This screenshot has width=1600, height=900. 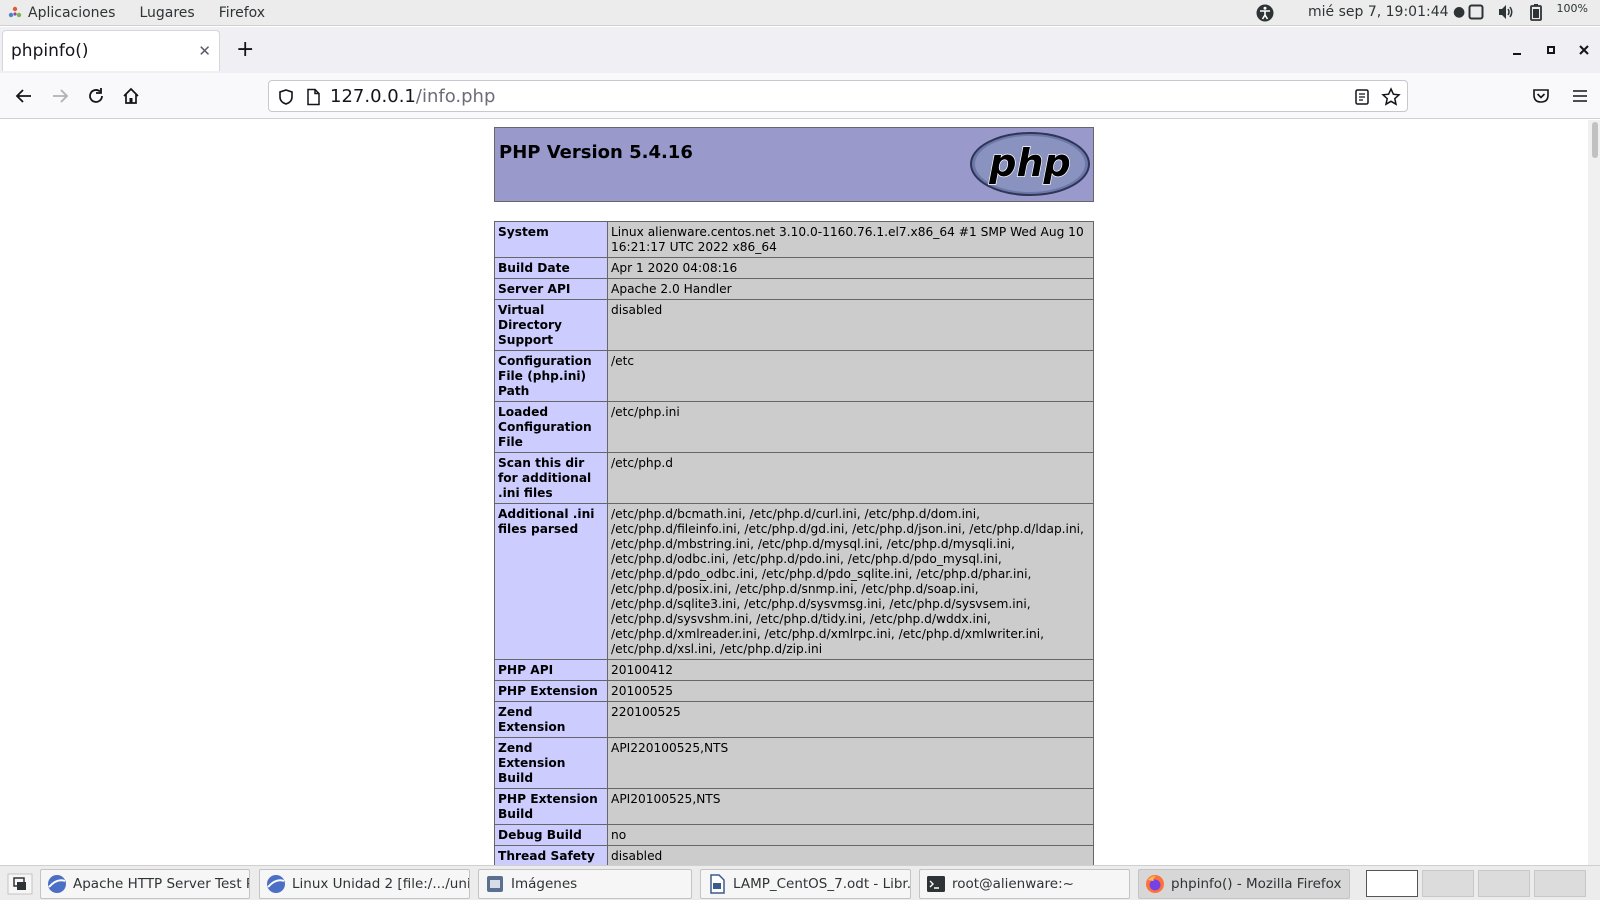 What do you see at coordinates (1155, 884) in the screenshot?
I see `firefox-icon` at bounding box center [1155, 884].